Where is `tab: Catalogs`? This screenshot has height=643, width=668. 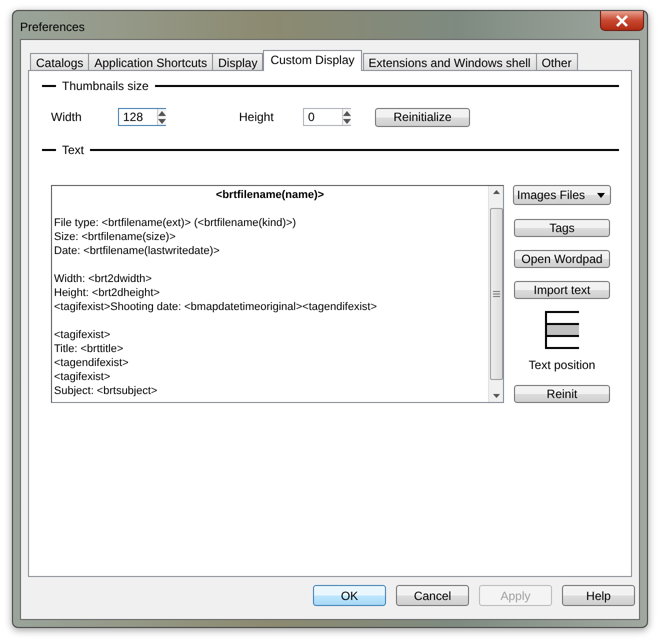 tab: Catalogs is located at coordinates (60, 62).